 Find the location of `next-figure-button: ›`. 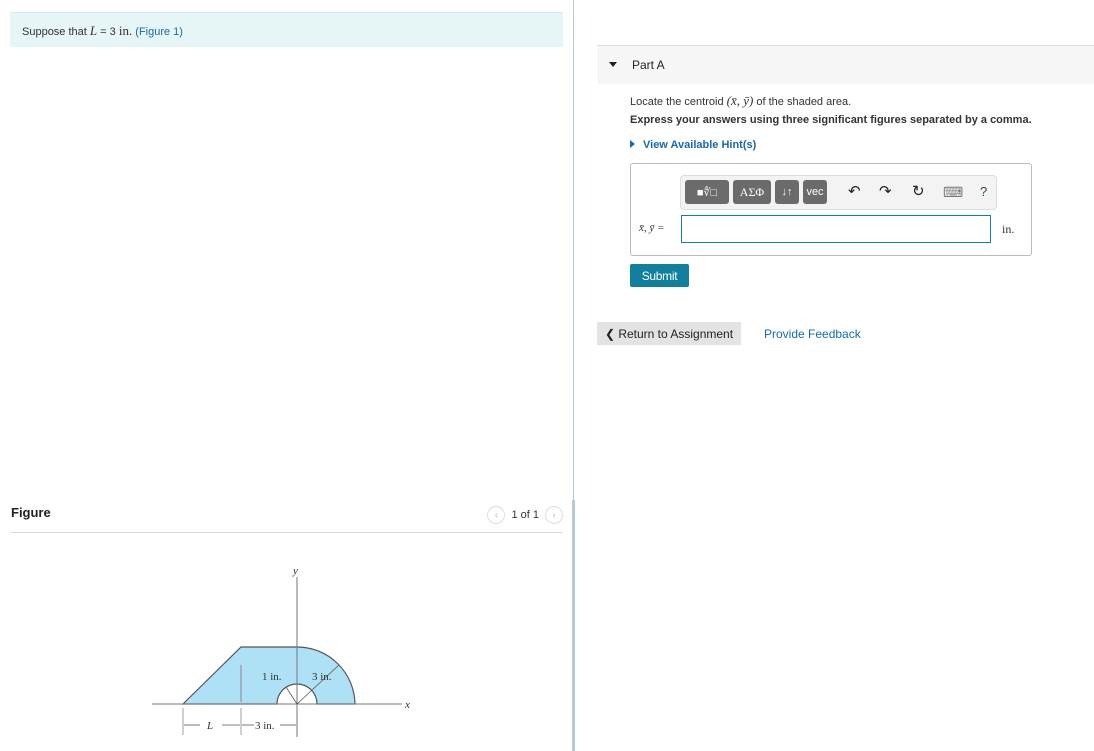

next-figure-button: › is located at coordinates (554, 515).